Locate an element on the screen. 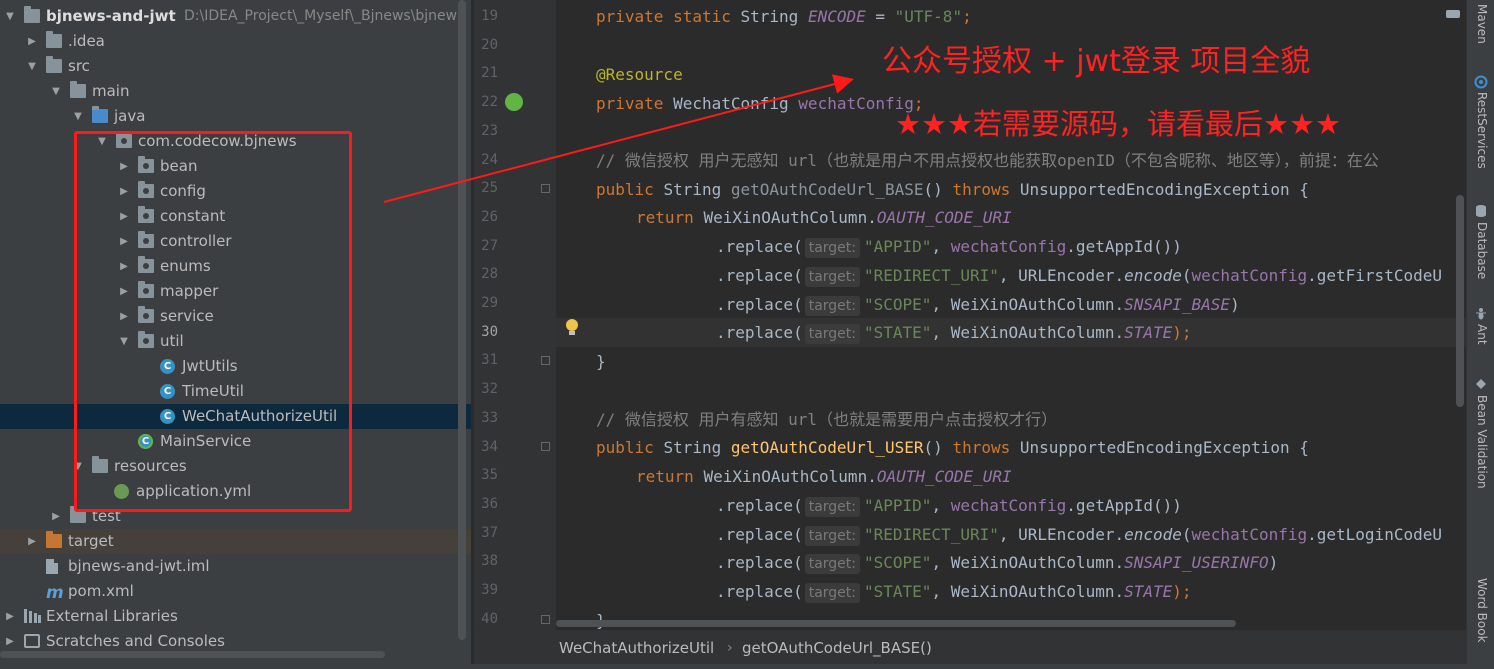  code-line-26: return WeiXinOAuthColumn.OAUTH_CODE_URI is located at coordinates (824, 217).